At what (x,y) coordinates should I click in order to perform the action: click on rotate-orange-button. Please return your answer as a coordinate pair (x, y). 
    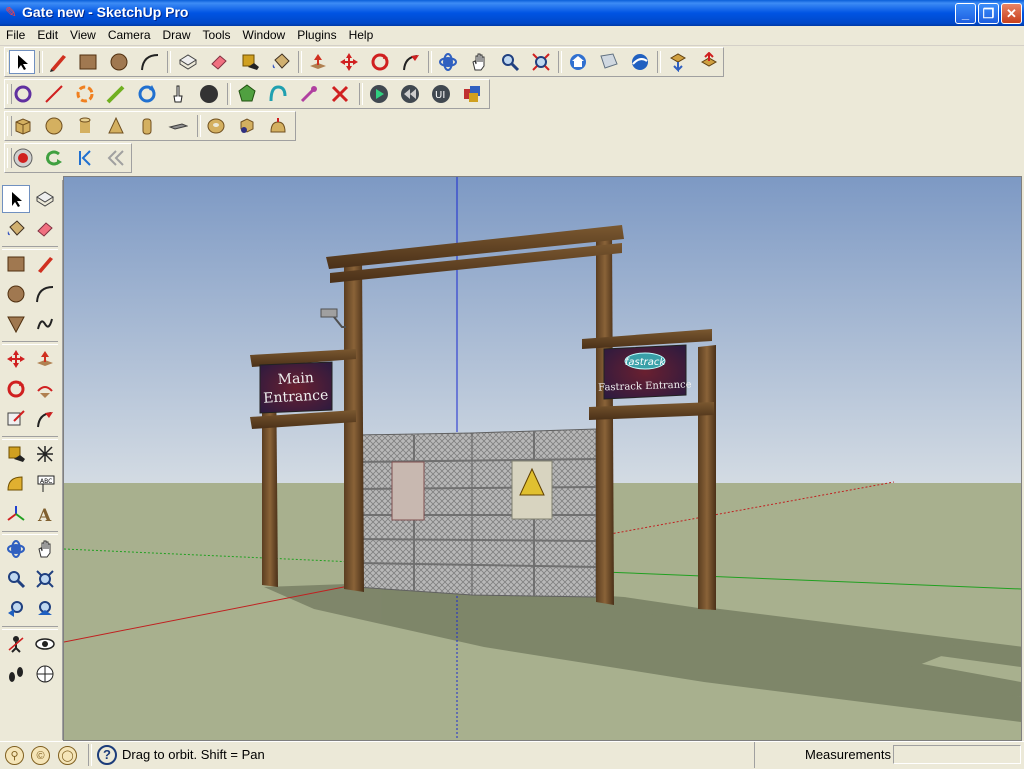
    Looking at the image, I should click on (85, 94).